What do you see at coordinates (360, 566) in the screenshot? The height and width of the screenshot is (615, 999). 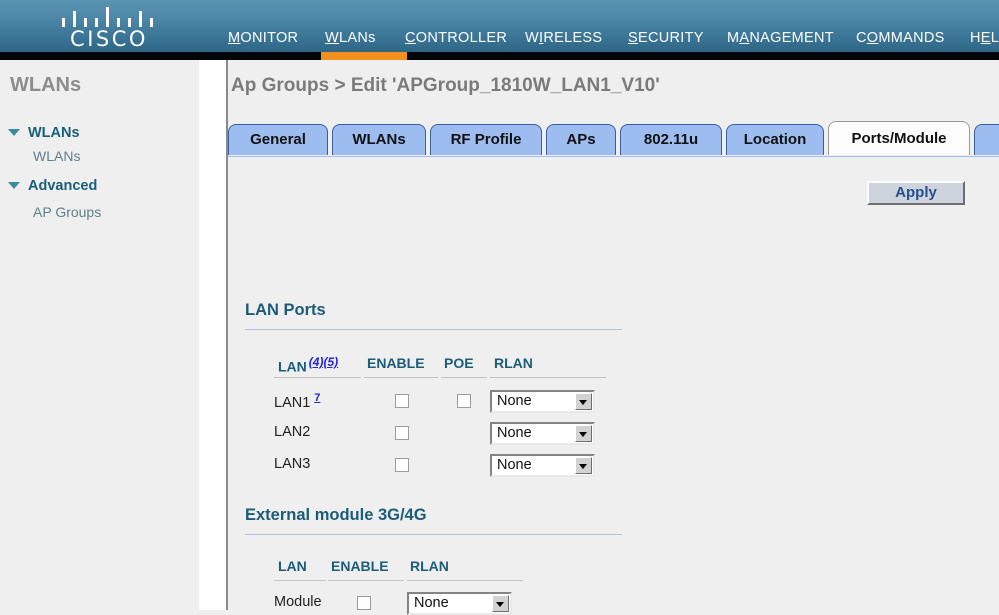 I see `module-col-enable: ENABLE` at bounding box center [360, 566].